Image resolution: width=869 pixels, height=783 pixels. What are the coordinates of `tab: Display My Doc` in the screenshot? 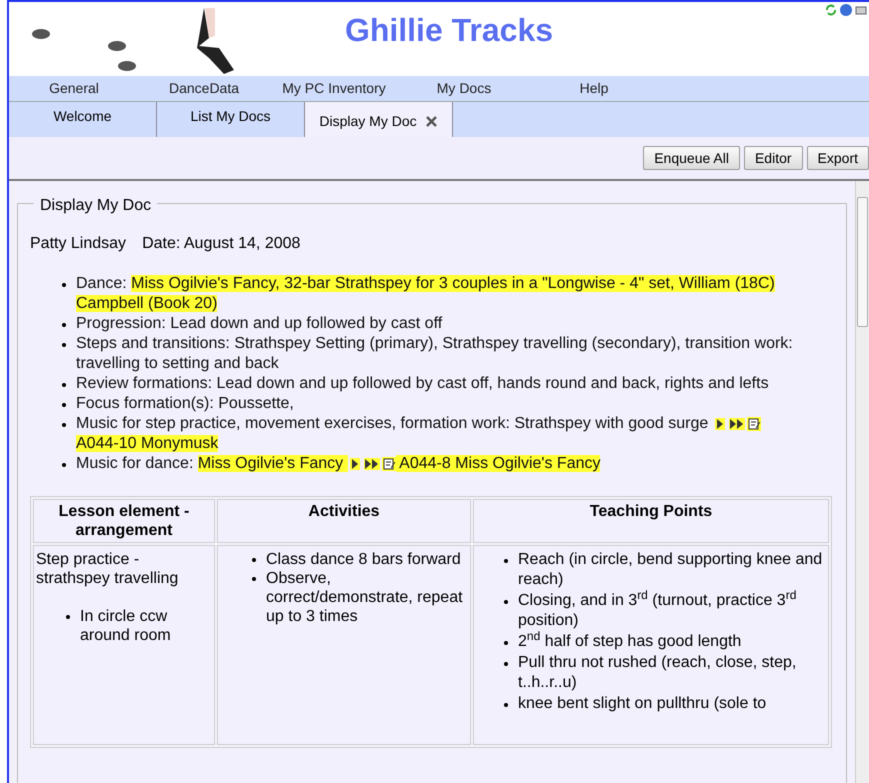 It's located at (379, 119).